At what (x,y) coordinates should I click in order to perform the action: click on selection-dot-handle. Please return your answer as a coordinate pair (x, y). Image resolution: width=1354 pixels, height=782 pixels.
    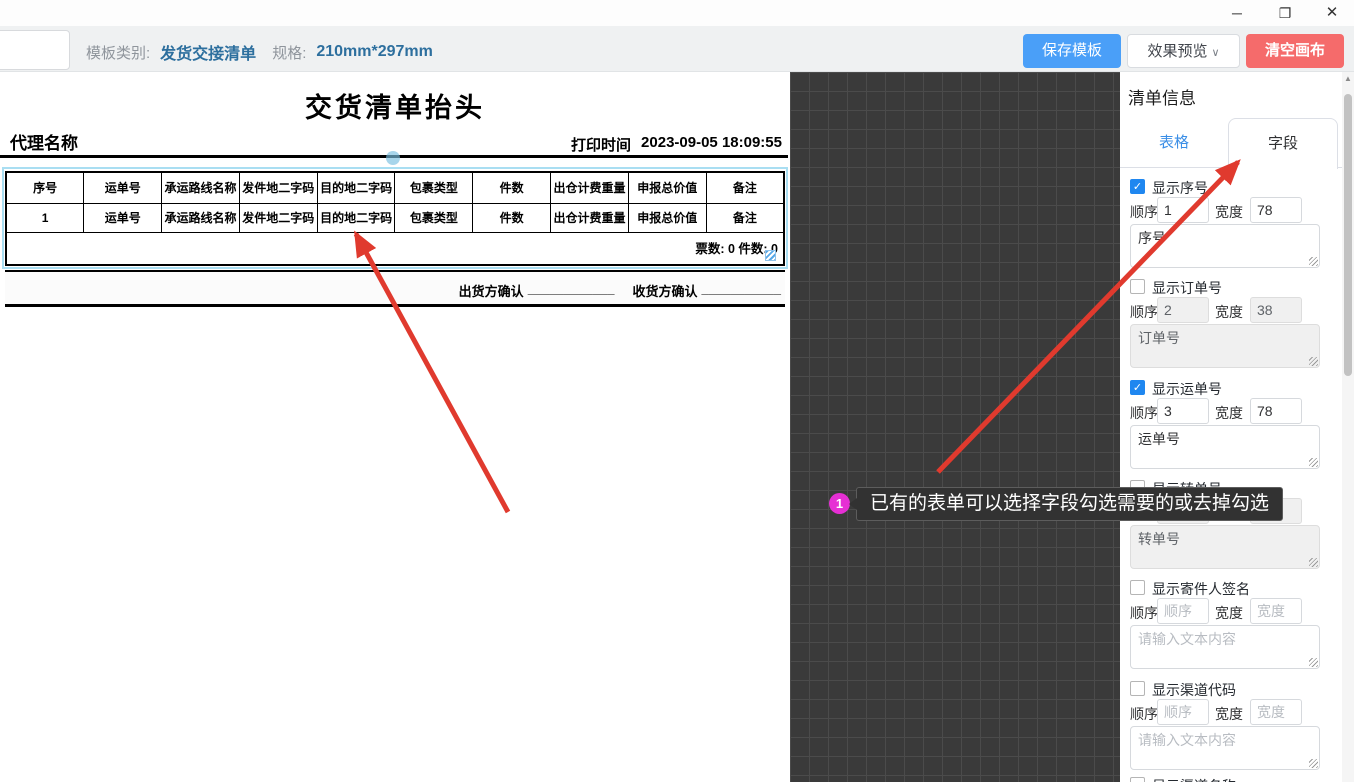
    Looking at the image, I should click on (393, 158).